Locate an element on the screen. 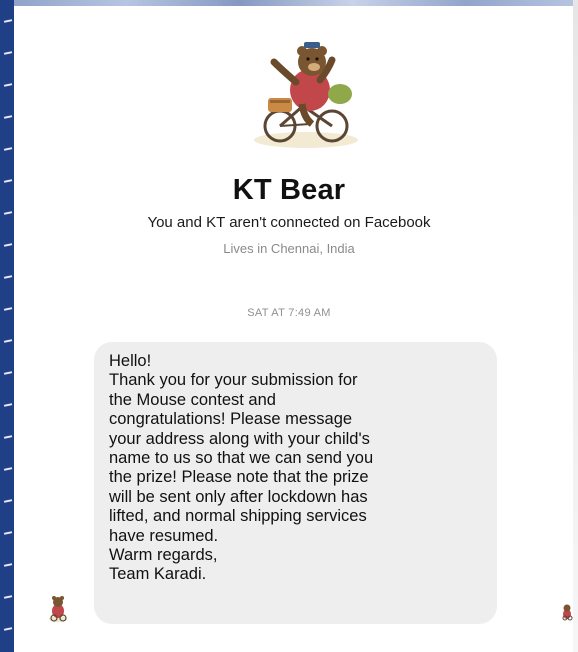 Image resolution: width=578 pixels, height=652 pixels. message-line: Hello! is located at coordinates (130, 361).